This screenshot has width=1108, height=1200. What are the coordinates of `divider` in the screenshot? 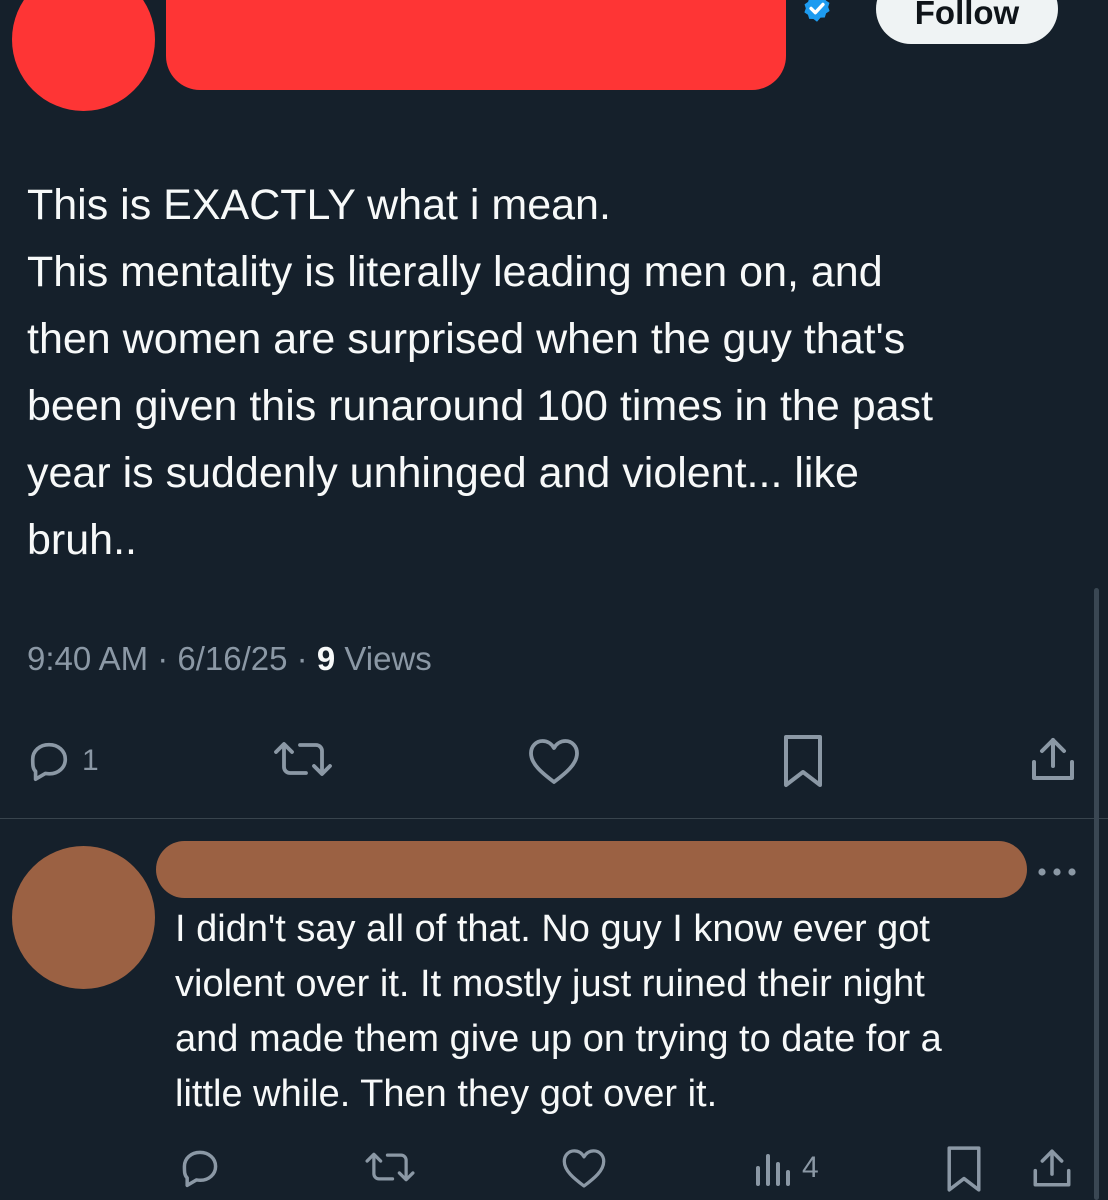 It's located at (554, 818).